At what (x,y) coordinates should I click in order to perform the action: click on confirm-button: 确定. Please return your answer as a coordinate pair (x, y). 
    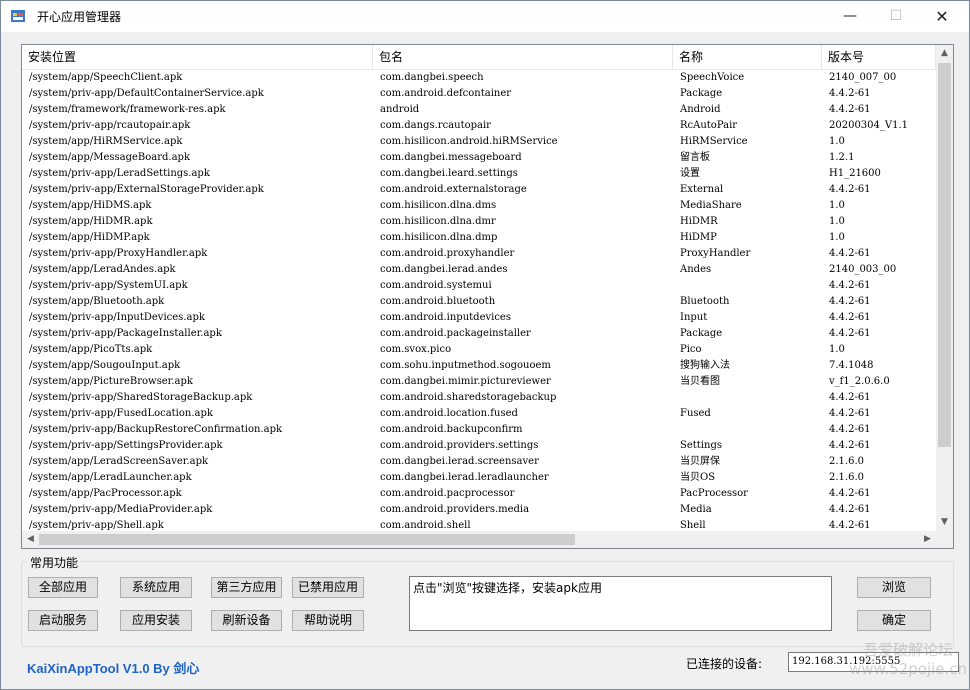
    Looking at the image, I should click on (894, 620).